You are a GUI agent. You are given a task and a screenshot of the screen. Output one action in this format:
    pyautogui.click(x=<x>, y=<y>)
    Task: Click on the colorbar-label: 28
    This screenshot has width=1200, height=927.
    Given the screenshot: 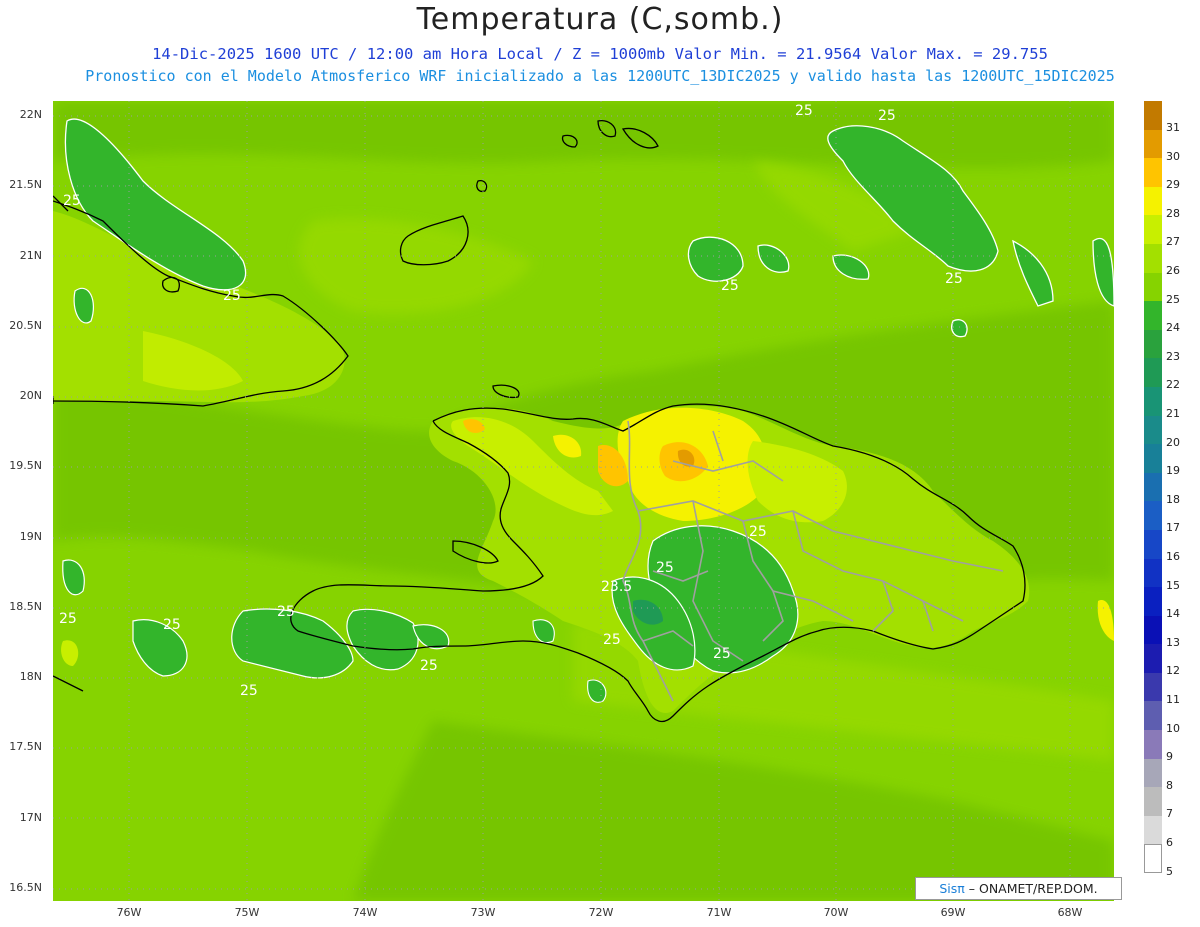 What is the action you would take?
    pyautogui.click(x=1173, y=213)
    